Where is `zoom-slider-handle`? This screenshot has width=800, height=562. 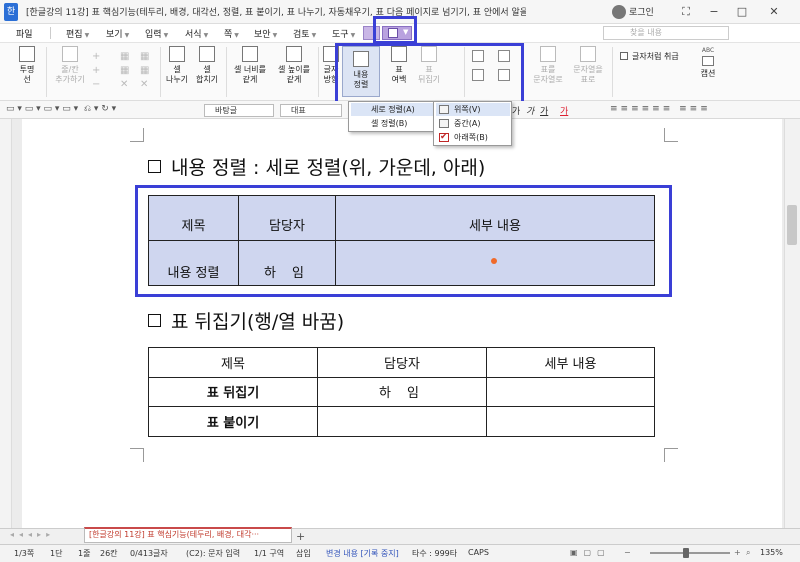 zoom-slider-handle is located at coordinates (686, 553).